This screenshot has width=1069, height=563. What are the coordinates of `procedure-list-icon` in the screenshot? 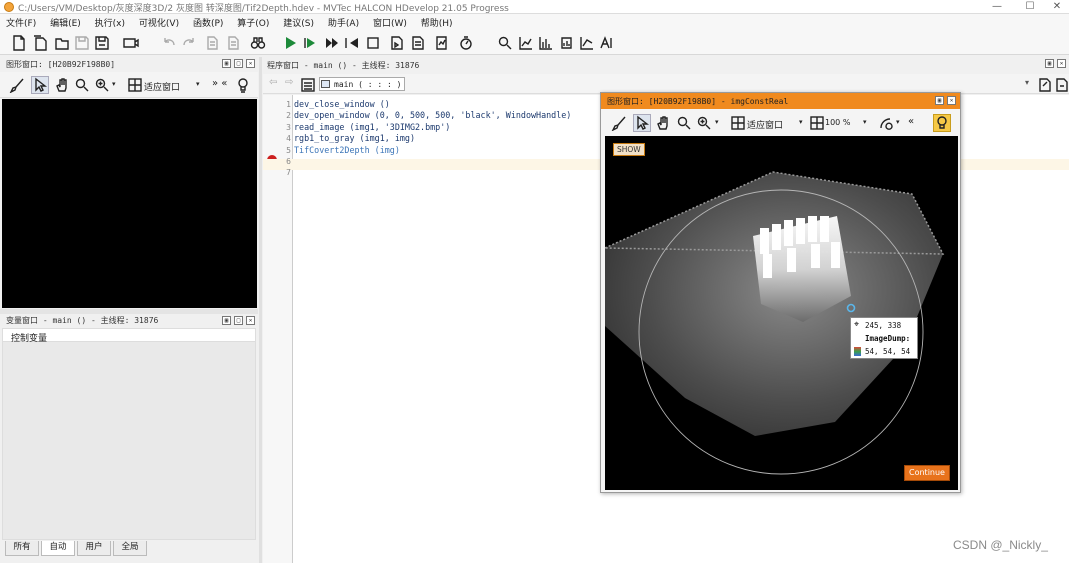 It's located at (308, 85).